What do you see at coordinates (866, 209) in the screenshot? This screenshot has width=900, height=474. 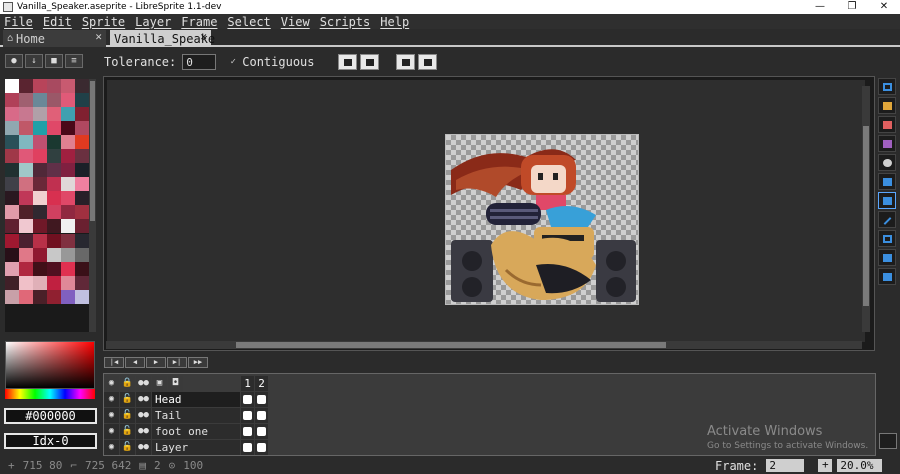 I see `editor-vertical-scrollbar` at bounding box center [866, 209].